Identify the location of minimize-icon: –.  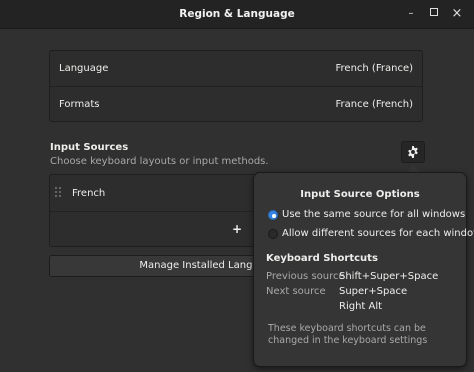
(411, 14).